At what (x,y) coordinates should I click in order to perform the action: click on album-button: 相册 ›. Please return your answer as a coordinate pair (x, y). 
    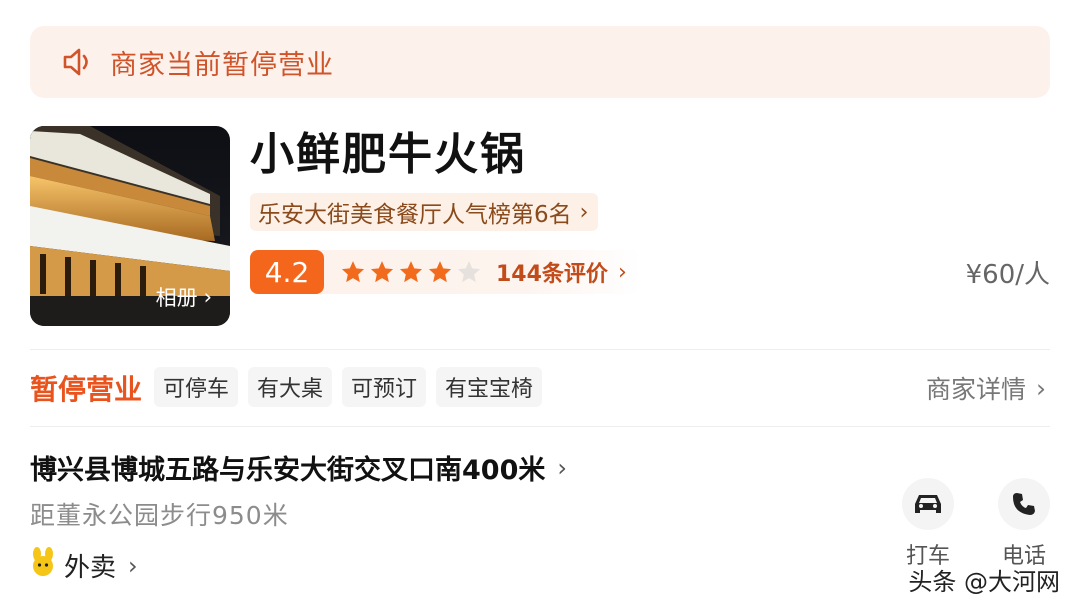
    Looking at the image, I should click on (184, 297).